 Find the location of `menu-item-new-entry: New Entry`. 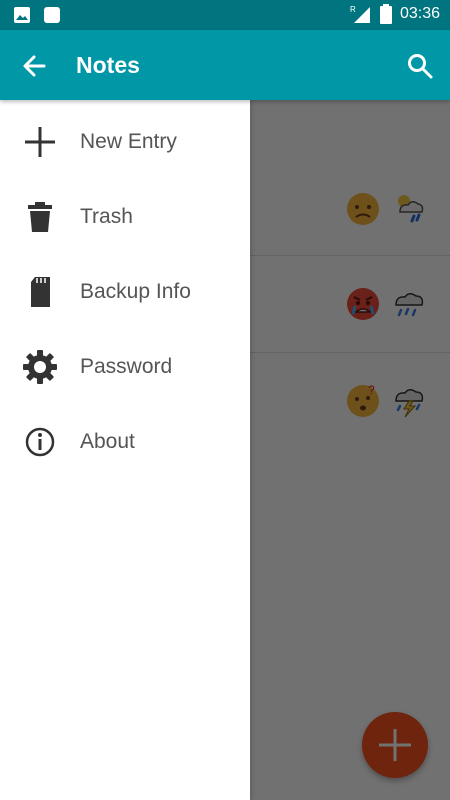

menu-item-new-entry: New Entry is located at coordinates (125, 141).